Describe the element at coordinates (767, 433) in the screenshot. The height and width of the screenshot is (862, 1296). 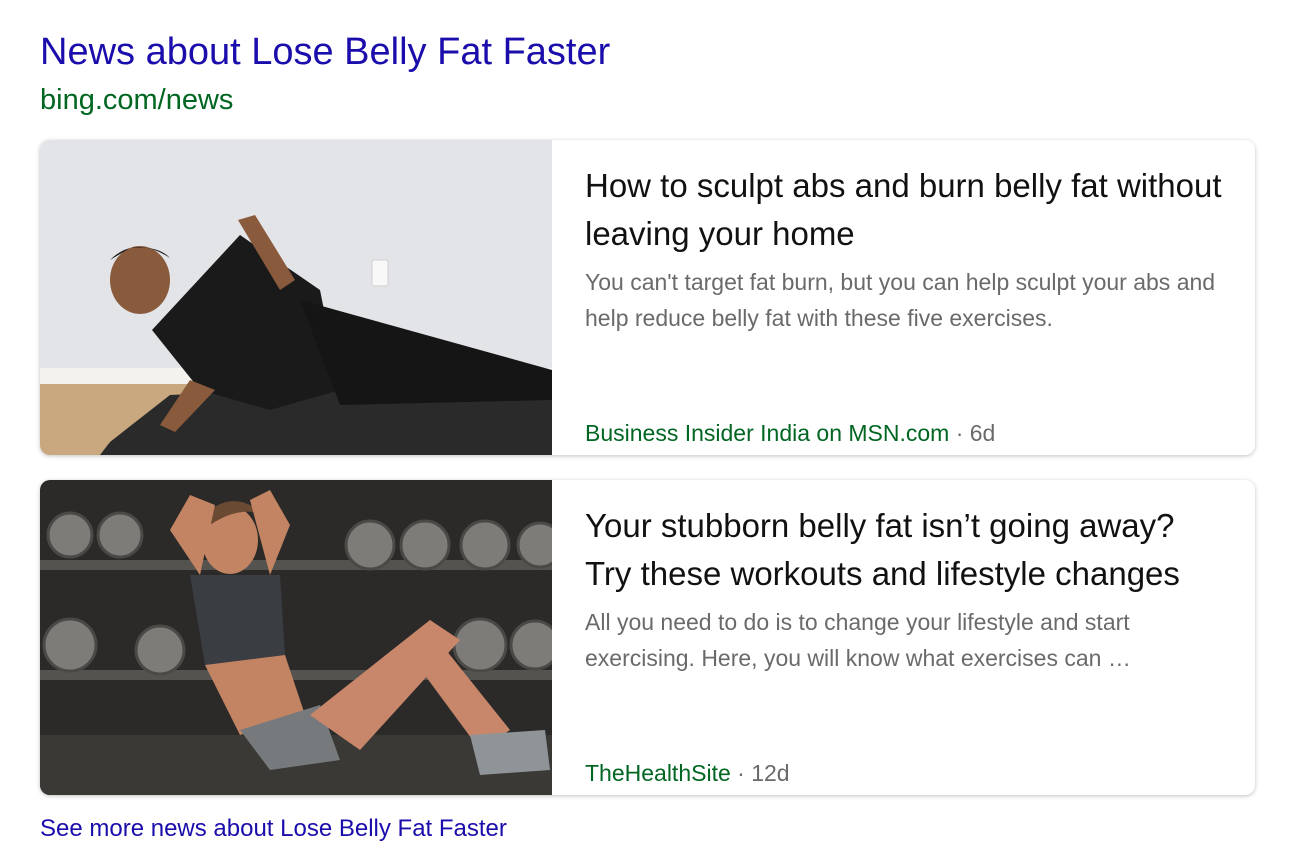
I see `news-card-source: Business Insider India on MSN.com` at that location.